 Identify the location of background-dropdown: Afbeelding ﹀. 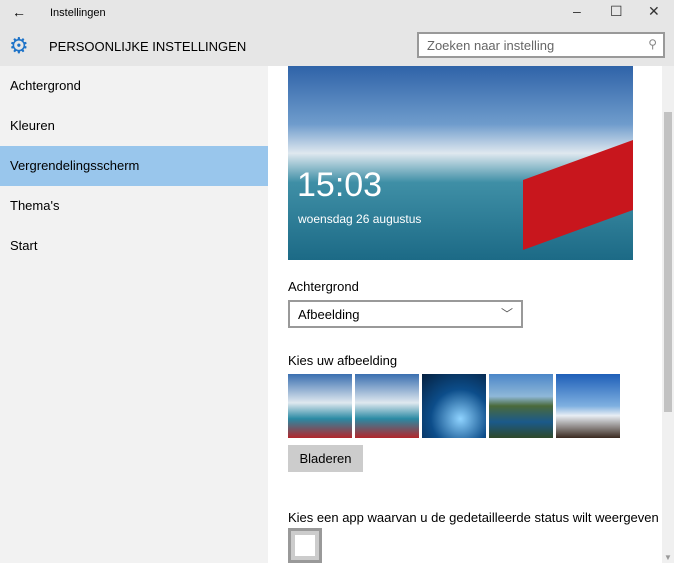
(405, 314).